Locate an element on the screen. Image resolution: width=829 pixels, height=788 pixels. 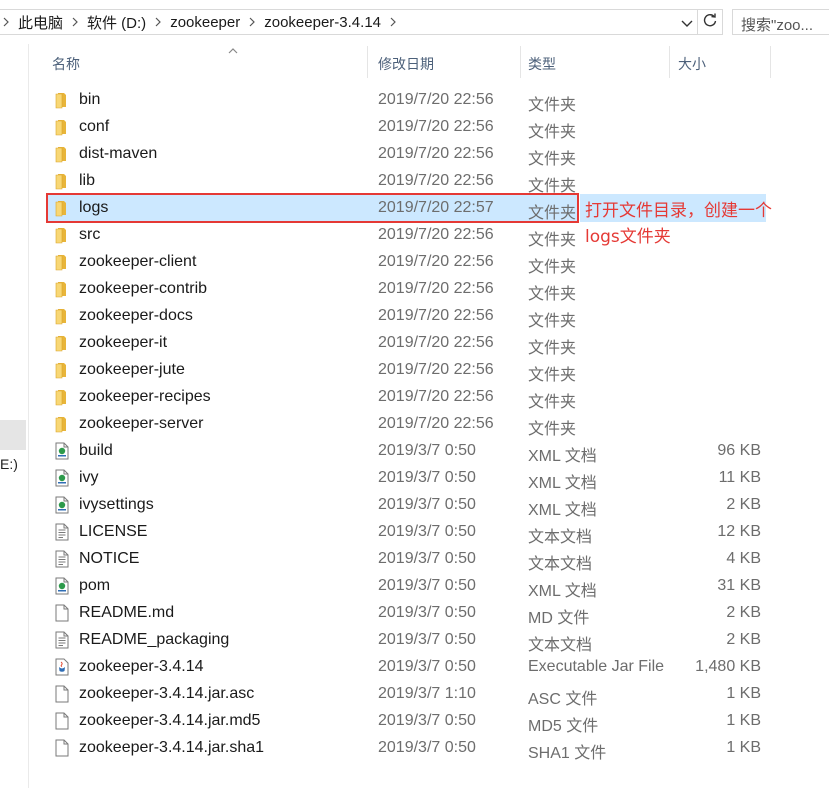
file-row: NOTICE 2019/3/7 0:50 文本文档 4 KB is located at coordinates (404, 559).